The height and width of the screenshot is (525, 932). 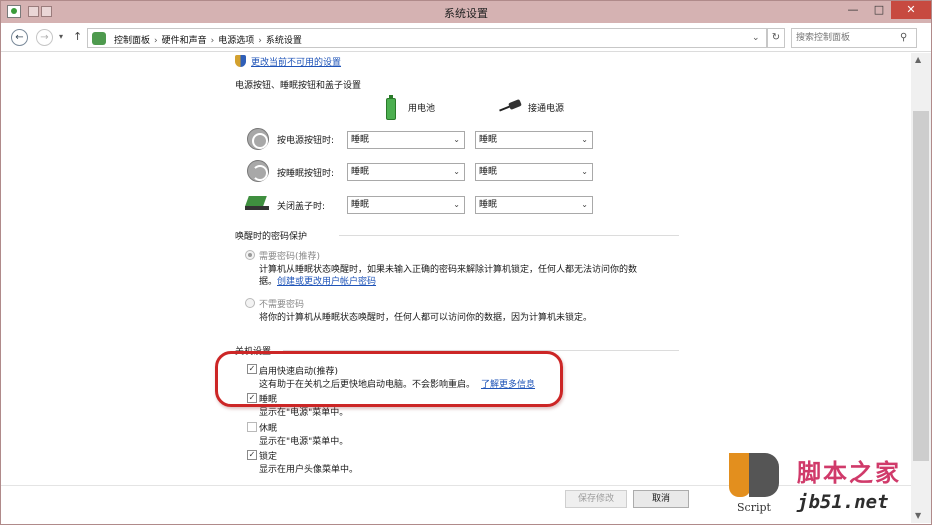 What do you see at coordinates (740, 475) in the screenshot?
I see `watermark-logo-j` at bounding box center [740, 475].